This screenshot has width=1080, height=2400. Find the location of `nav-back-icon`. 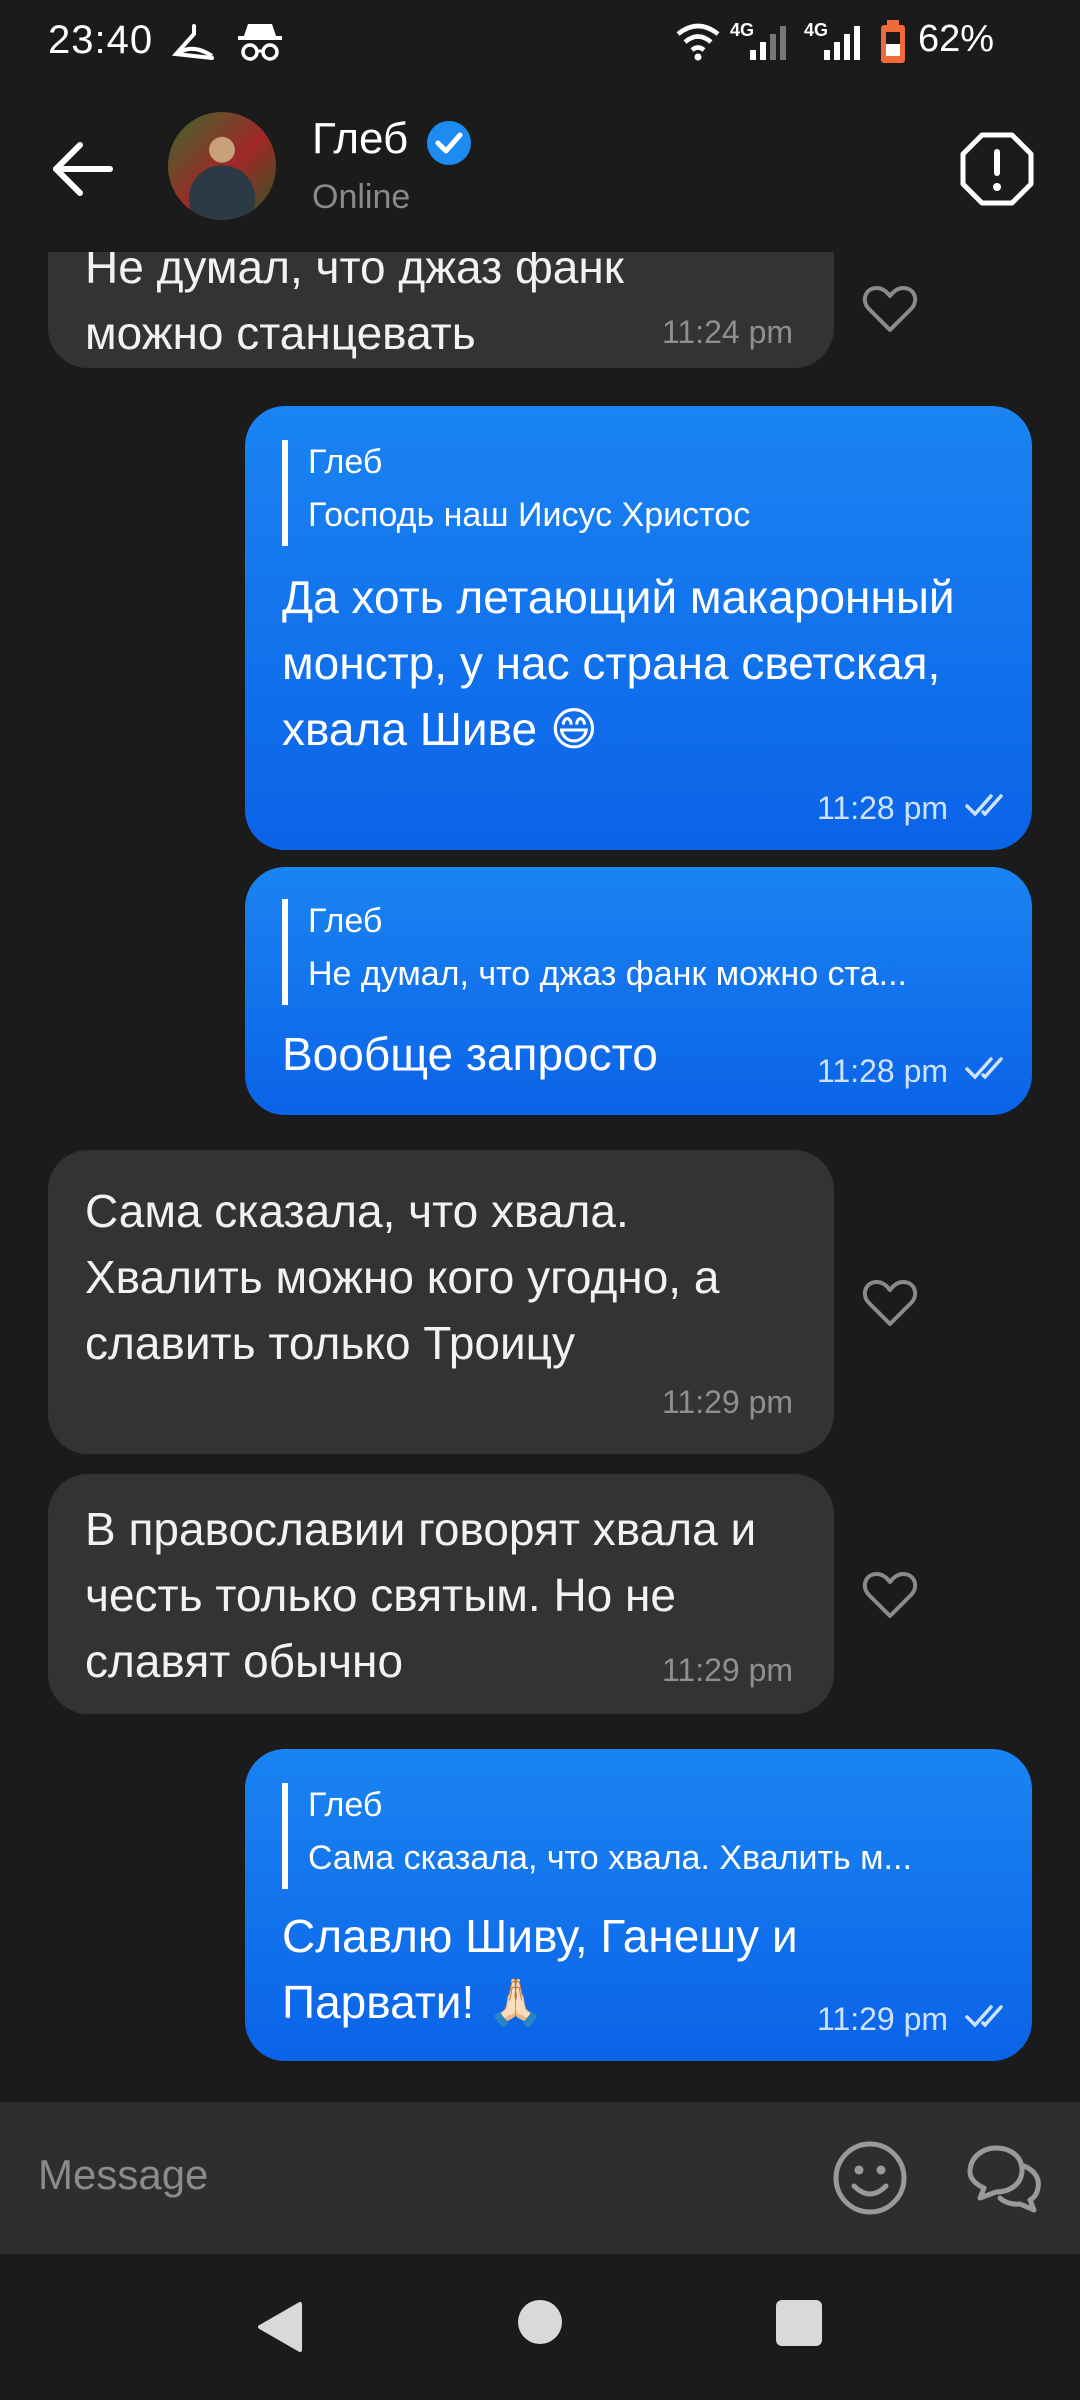

nav-back-icon is located at coordinates (279, 2327).